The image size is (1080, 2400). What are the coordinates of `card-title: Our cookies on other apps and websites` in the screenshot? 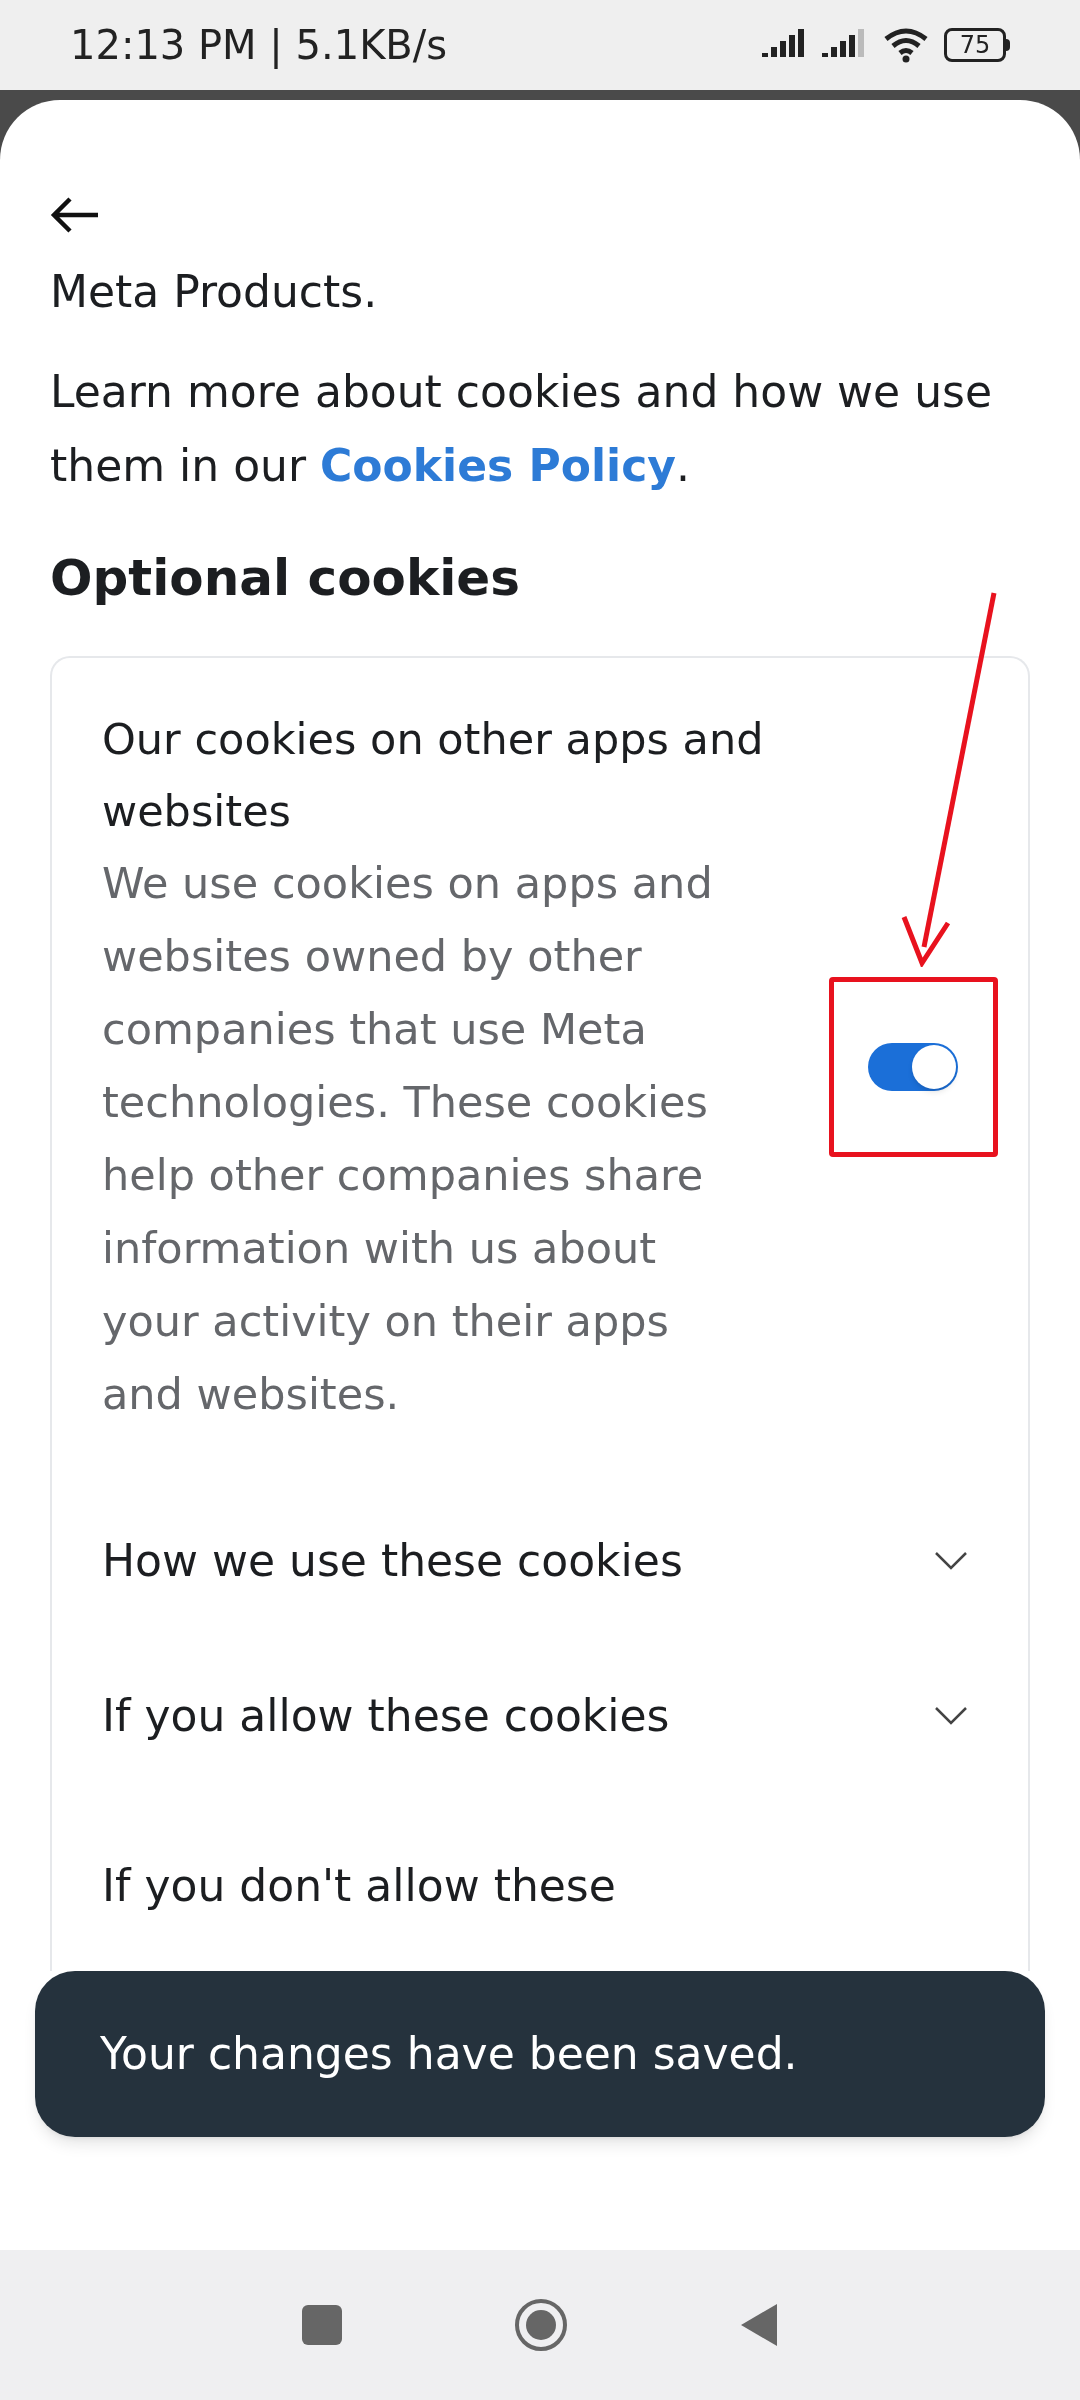 It's located at (433, 775).